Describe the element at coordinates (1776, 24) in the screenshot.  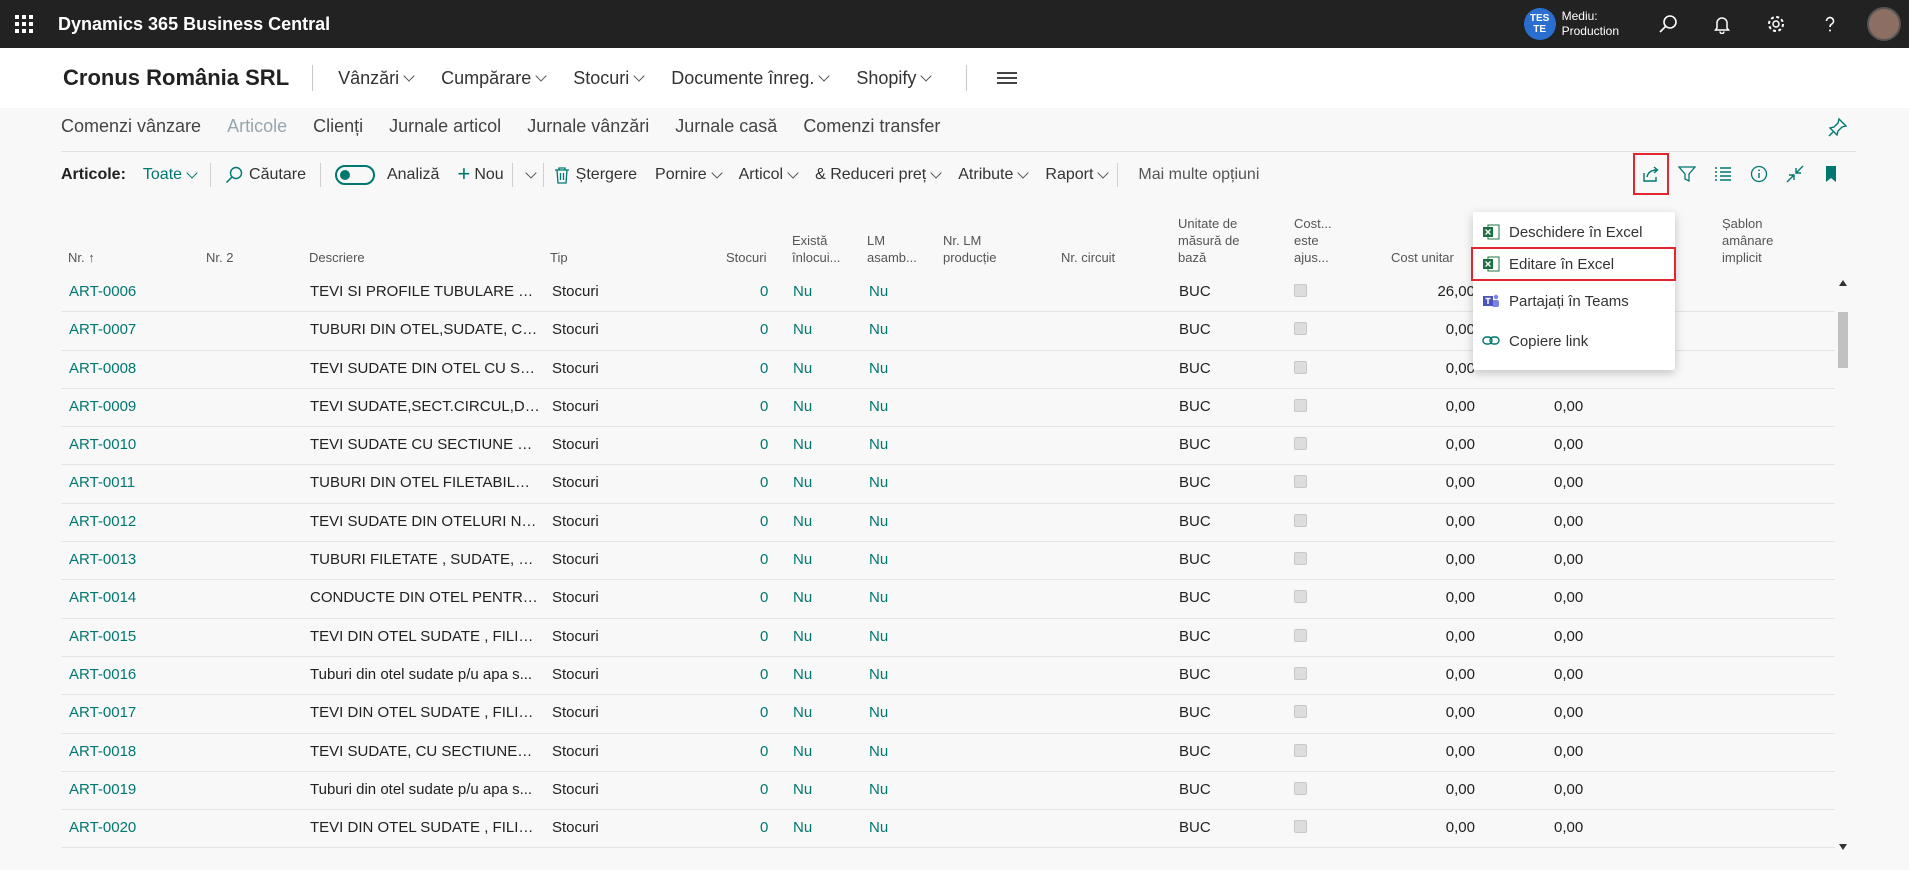
I see `gear-icon` at that location.